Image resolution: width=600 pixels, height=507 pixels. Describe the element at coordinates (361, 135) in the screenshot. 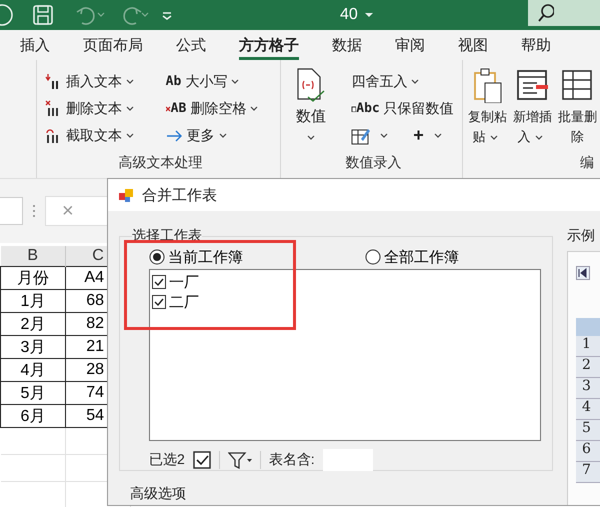

I see `table-edit-icon` at that location.